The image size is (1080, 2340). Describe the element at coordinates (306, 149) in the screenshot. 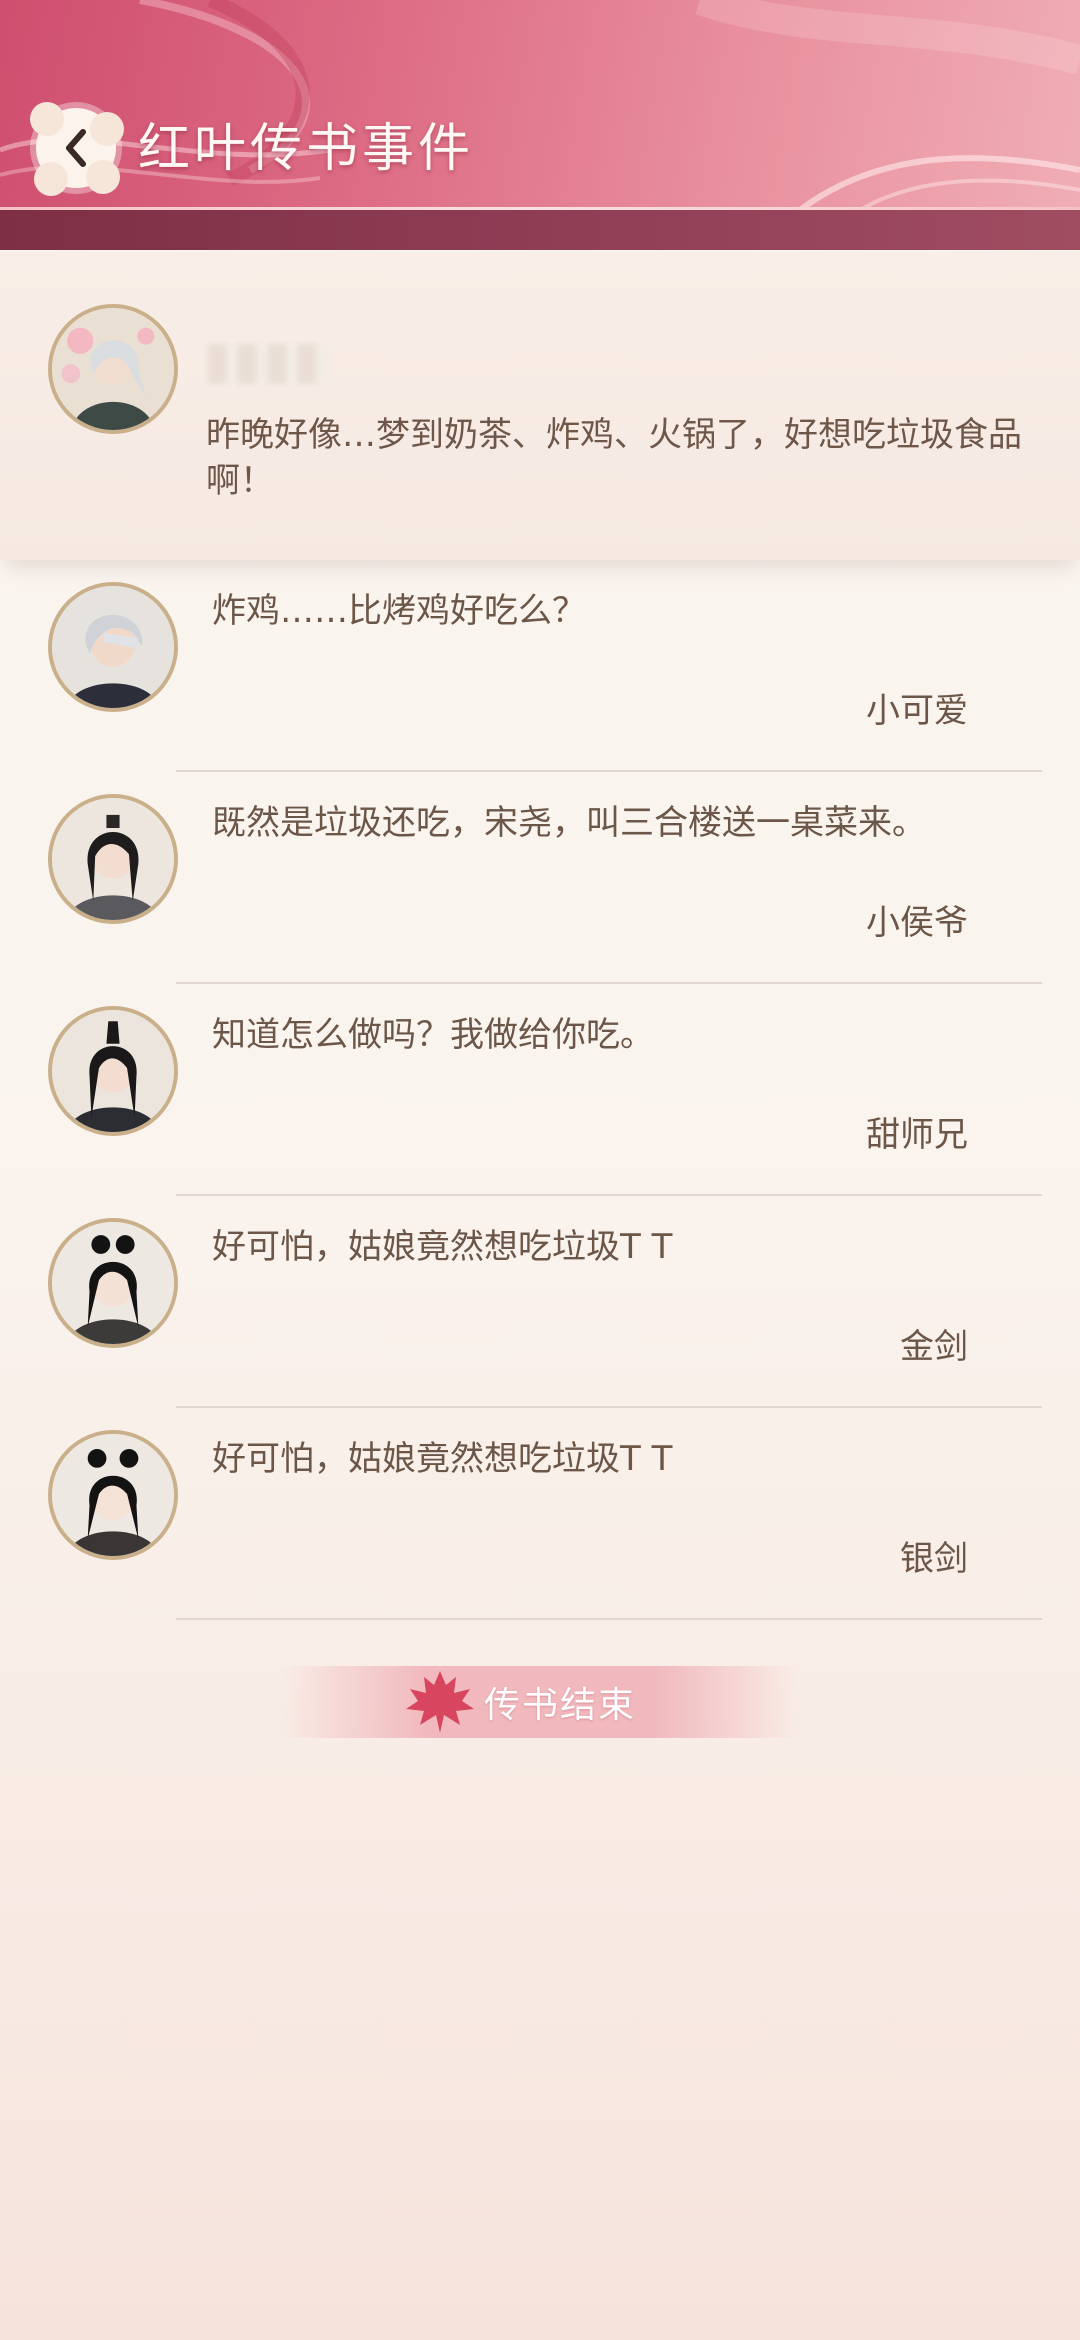

I see `page-title: 红叶传书事件` at that location.